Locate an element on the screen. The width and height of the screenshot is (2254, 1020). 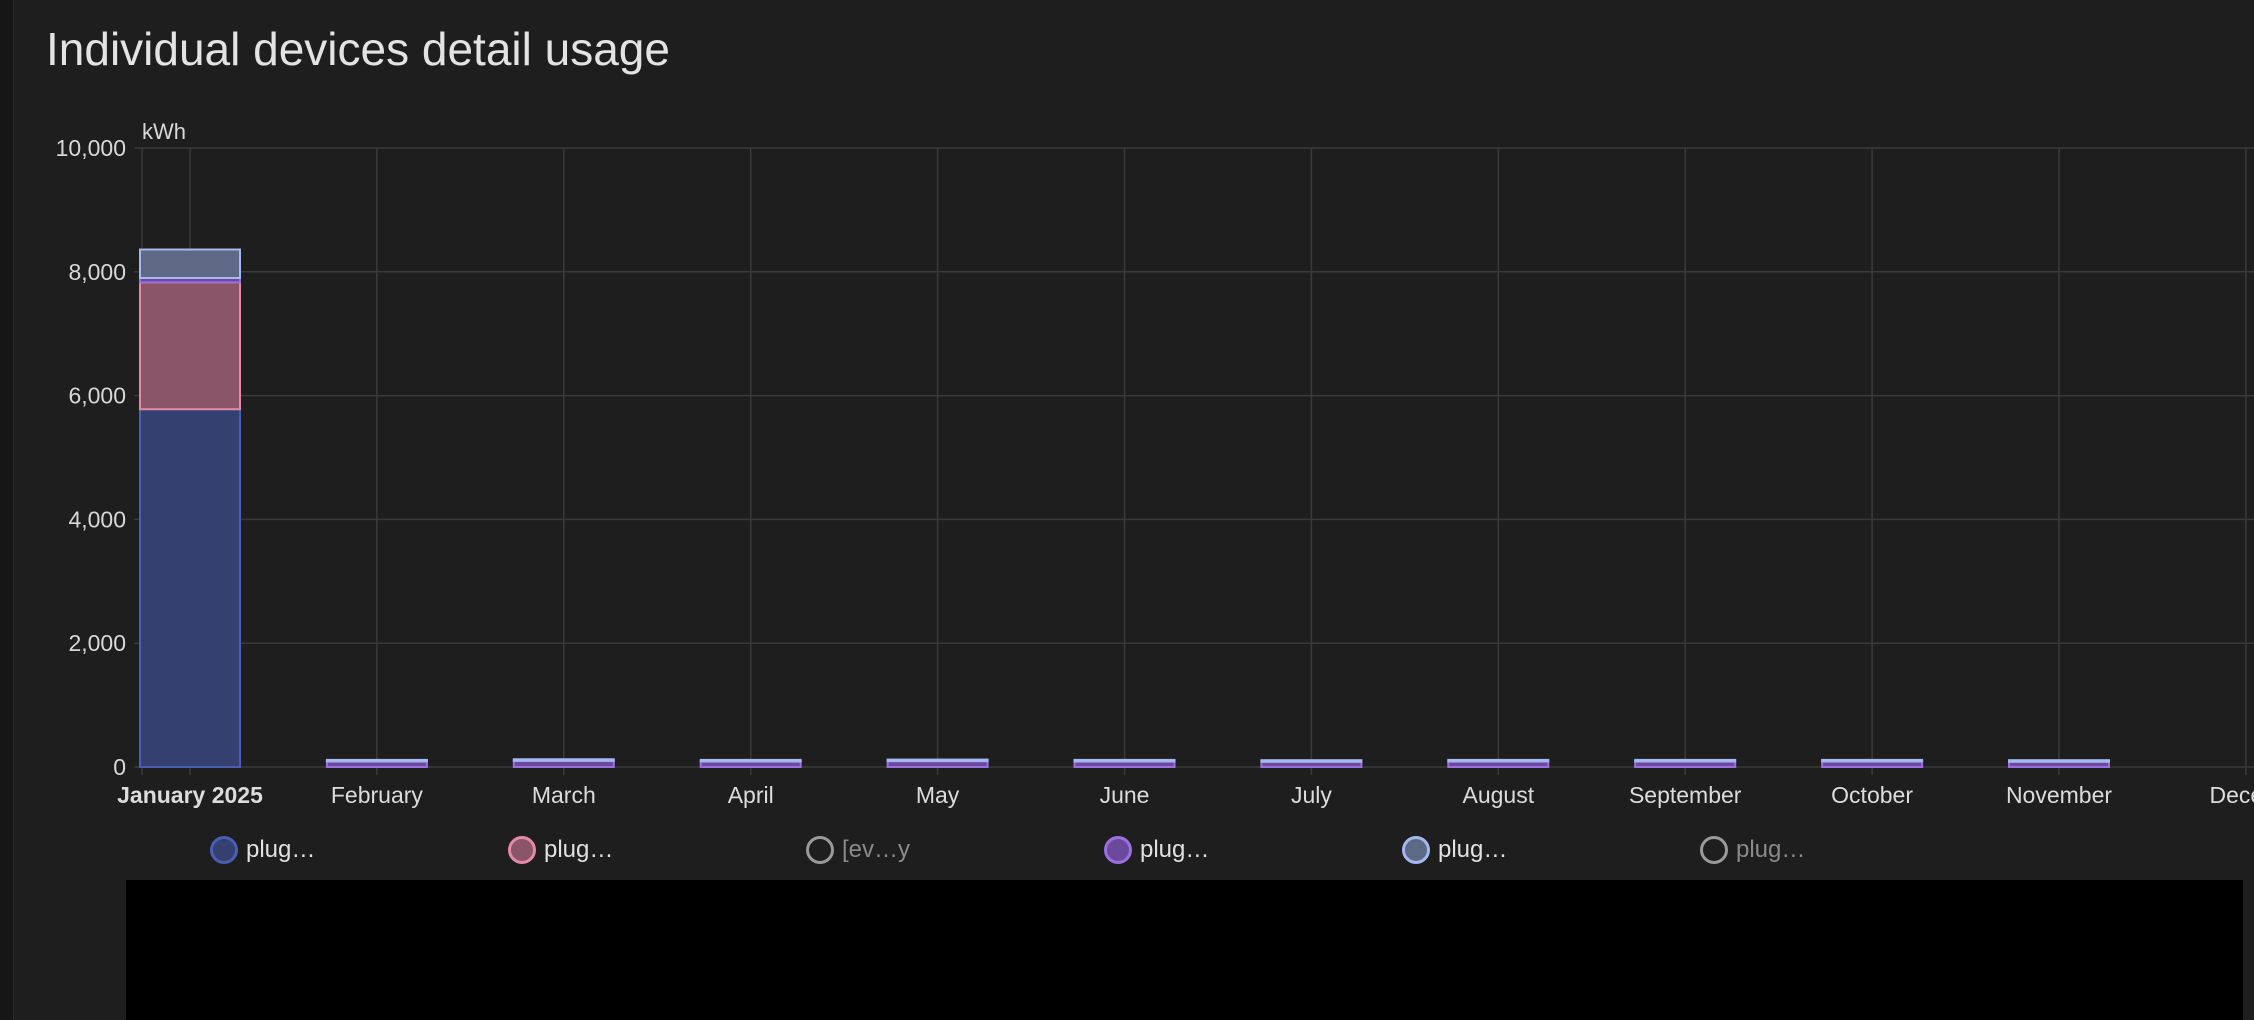
y-tick-label: 2,000 is located at coordinates (97, 643).